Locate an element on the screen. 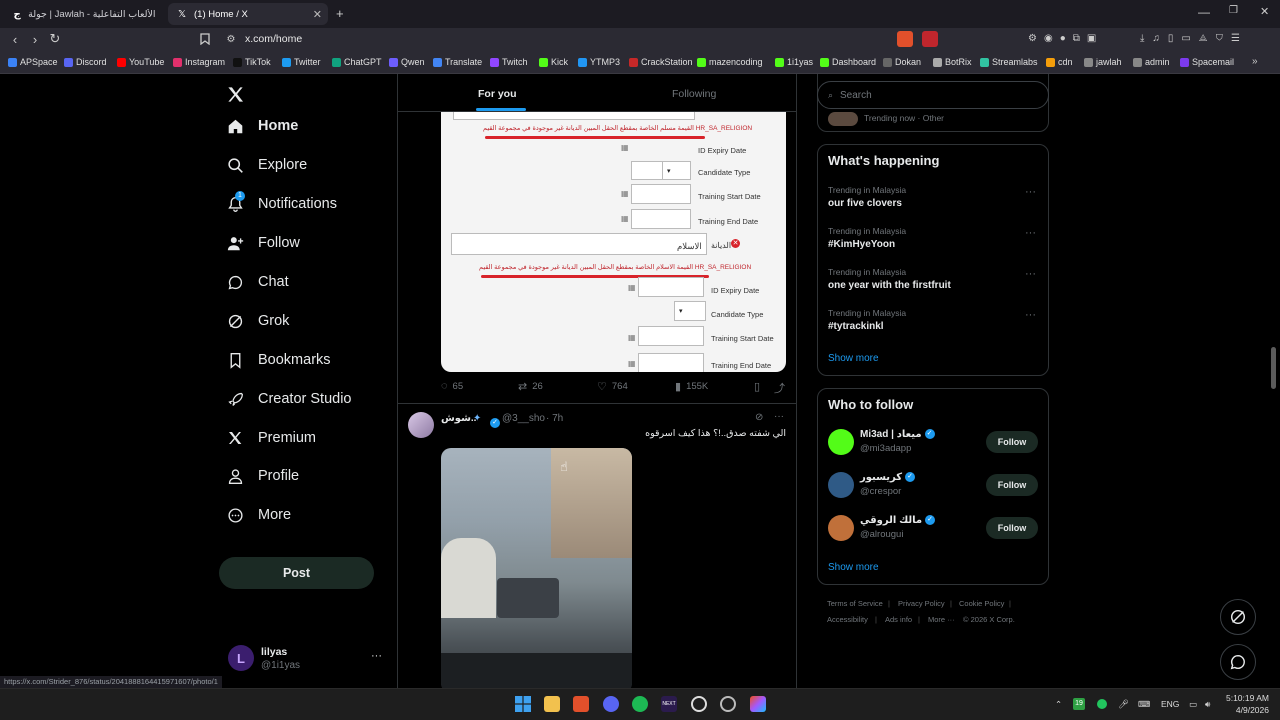 This screenshot has height=720, width=1280. share-button: ⤴ is located at coordinates (782, 388).